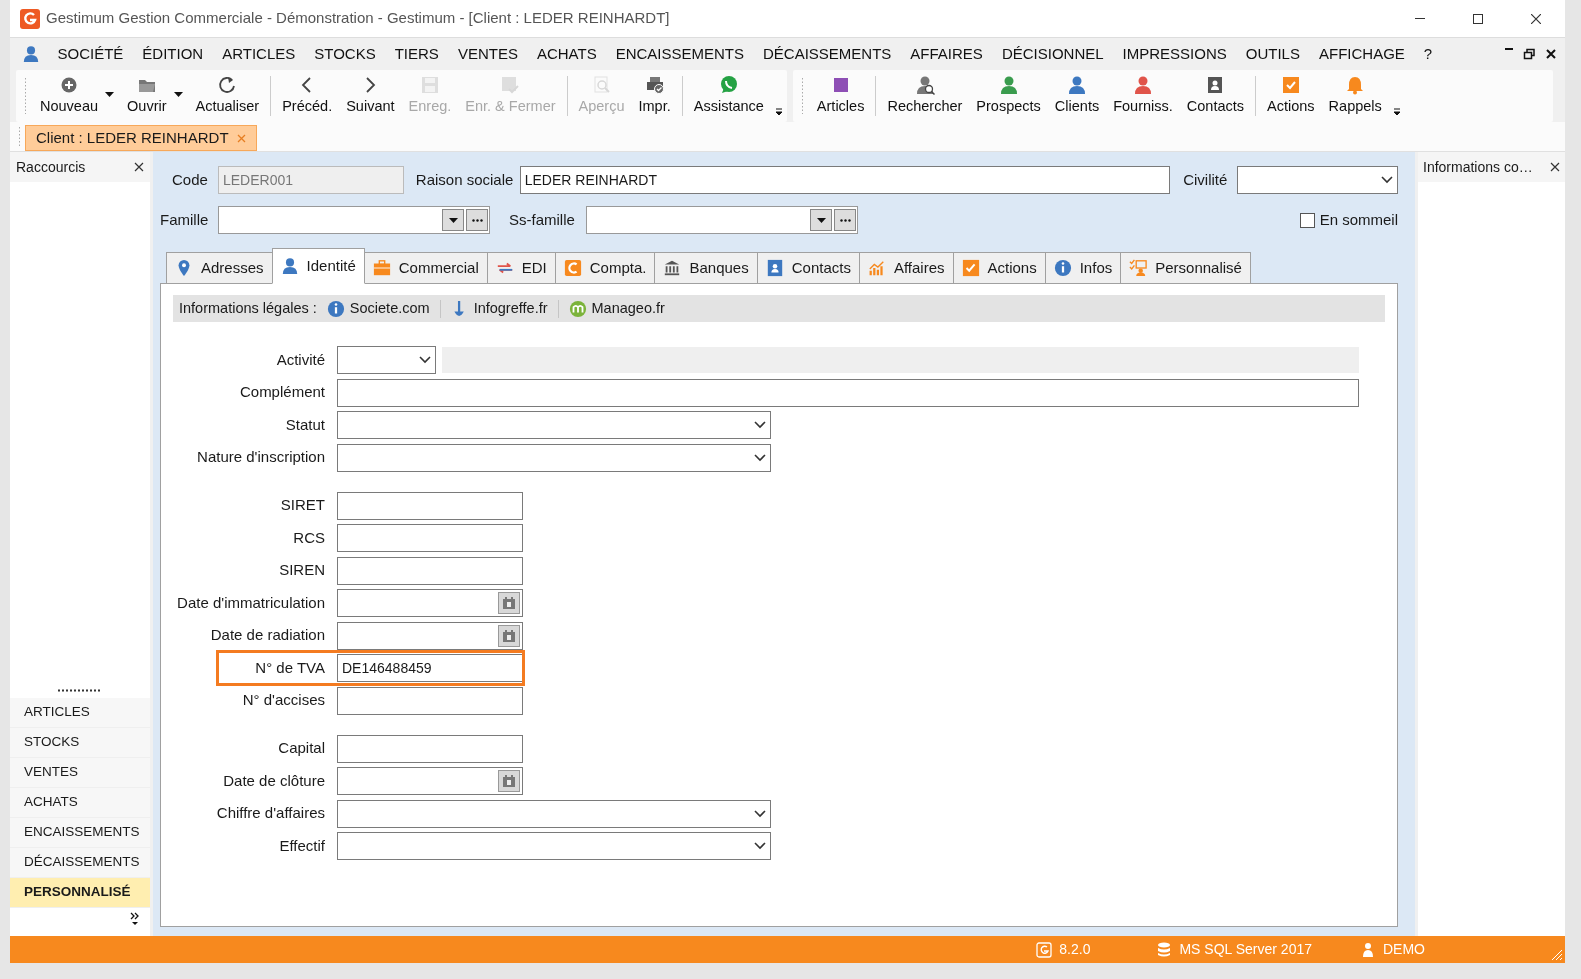  Describe the element at coordinates (51, 167) in the screenshot. I see `panel-title: Raccourcis` at that location.